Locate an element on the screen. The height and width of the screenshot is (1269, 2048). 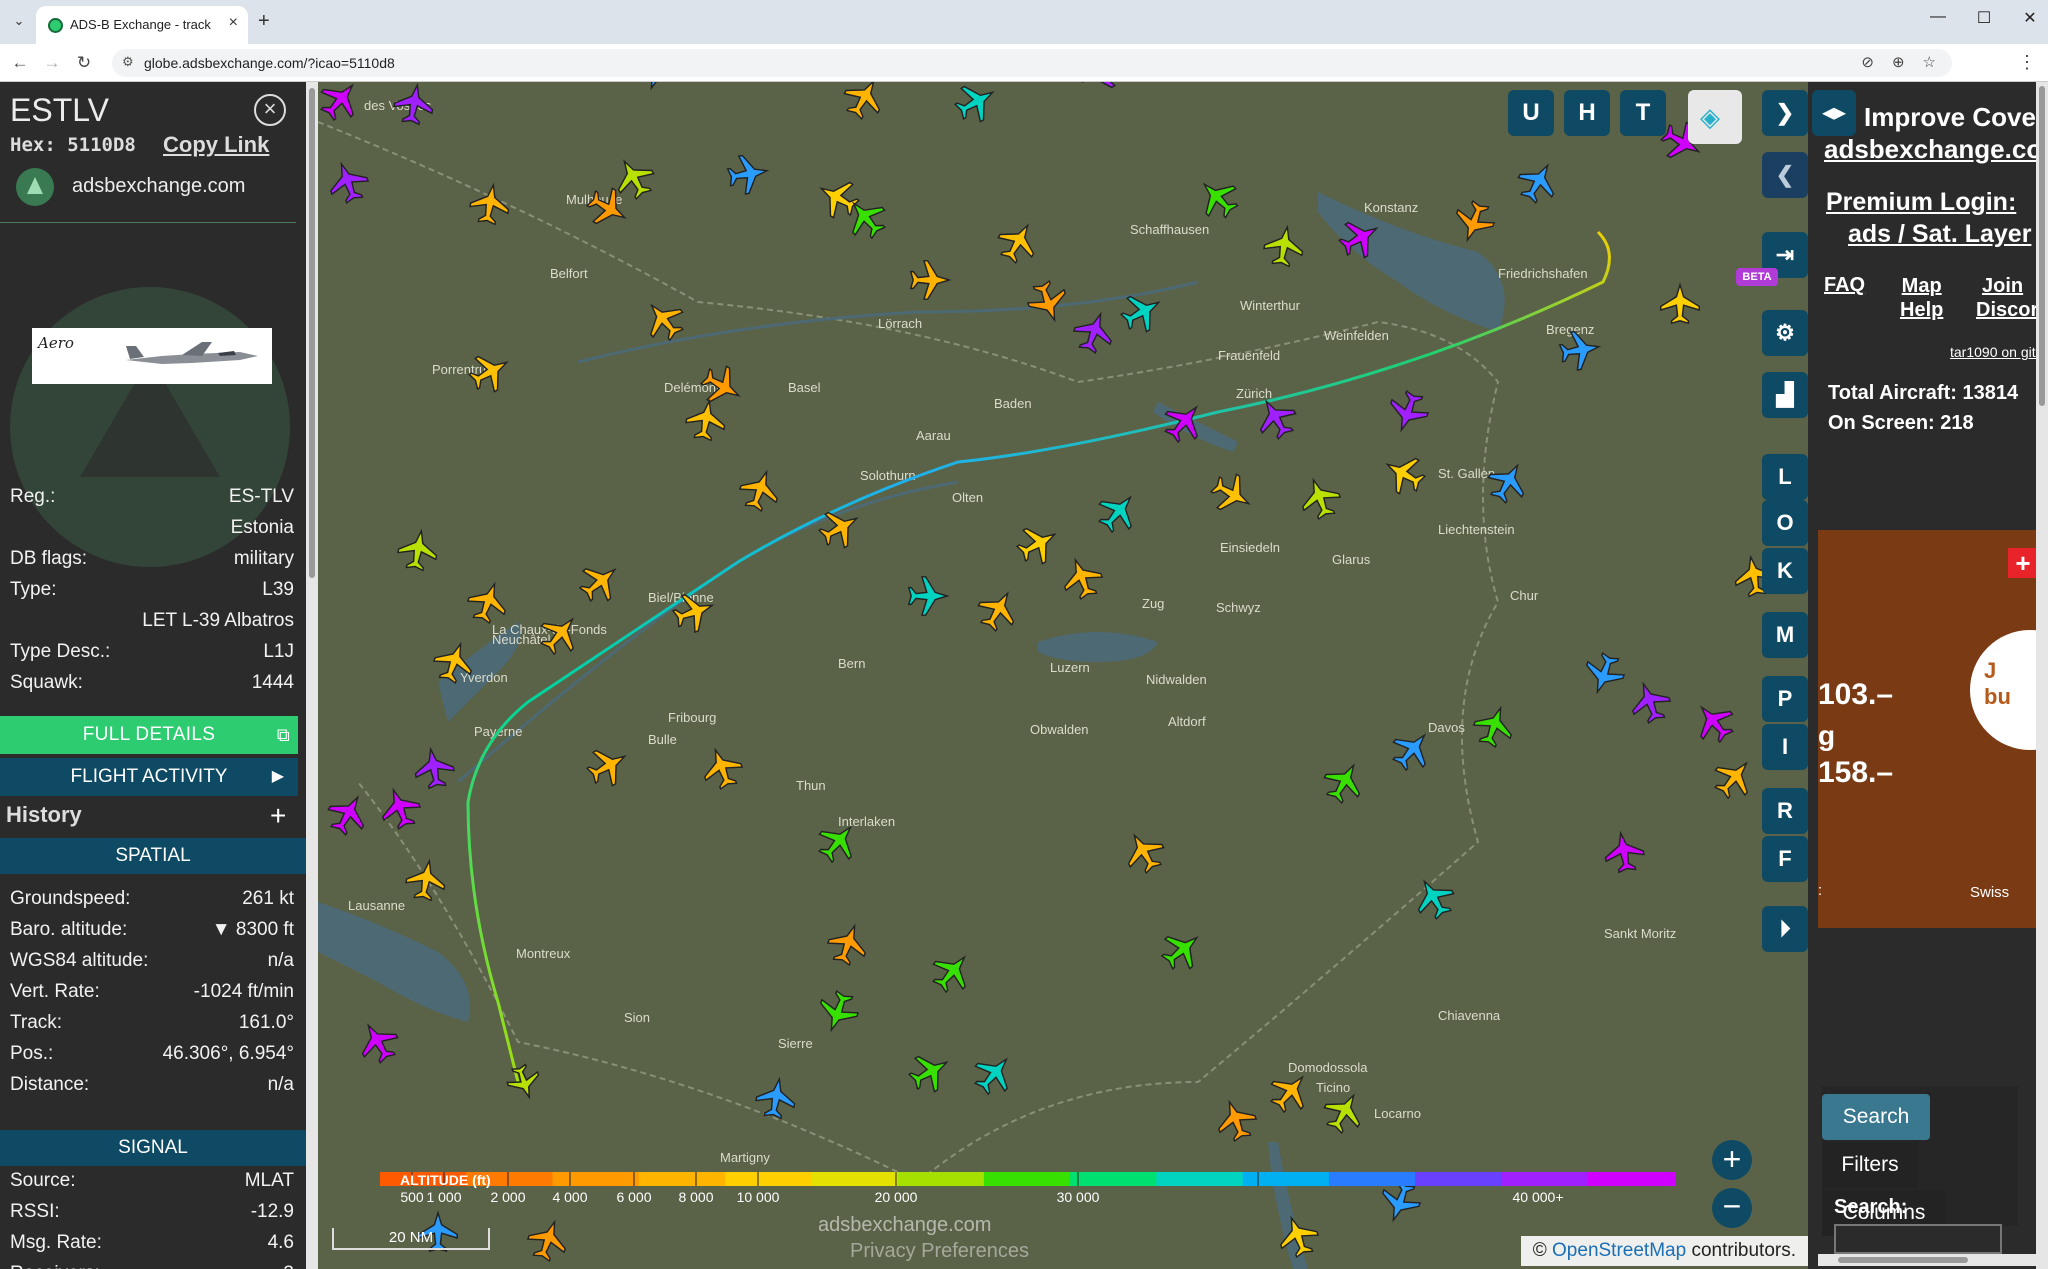
forward-arrow-icon: → is located at coordinates (52, 63).